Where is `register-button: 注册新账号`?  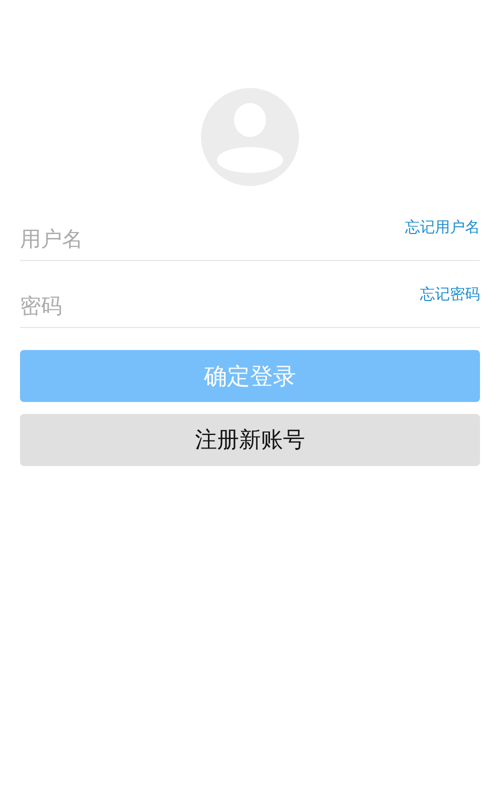
register-button: 注册新账号 is located at coordinates (250, 440).